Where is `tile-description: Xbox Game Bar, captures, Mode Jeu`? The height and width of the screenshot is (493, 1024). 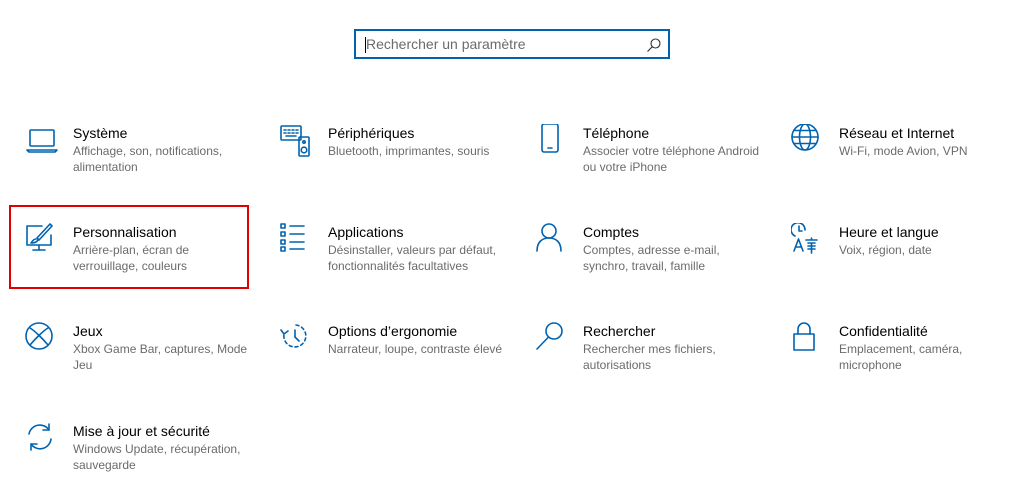
tile-description: Xbox Game Bar, captures, Mode Jeu is located at coordinates (160, 357).